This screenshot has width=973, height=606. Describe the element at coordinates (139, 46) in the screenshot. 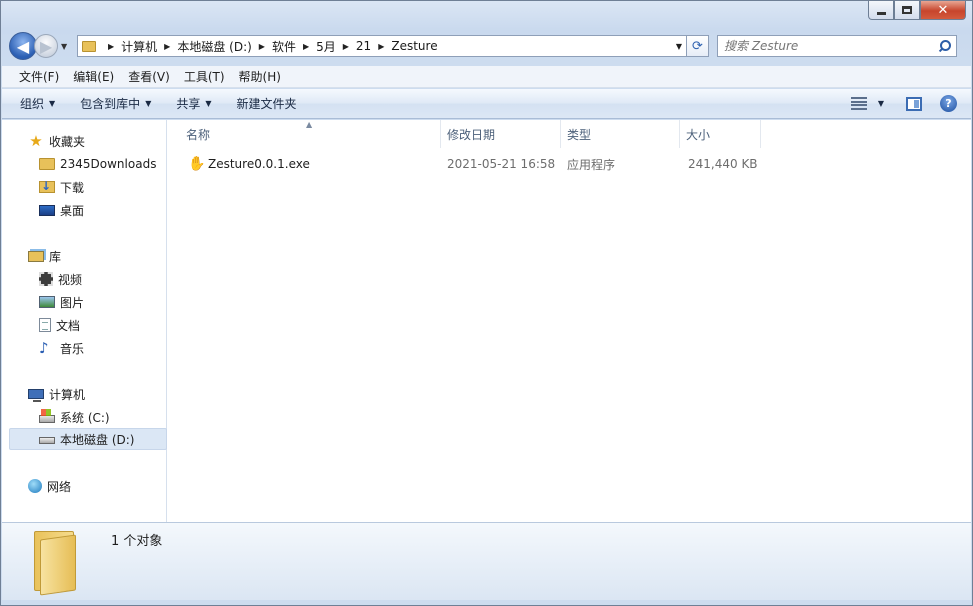

I see `breadcrumb-computer: 计算机` at that location.